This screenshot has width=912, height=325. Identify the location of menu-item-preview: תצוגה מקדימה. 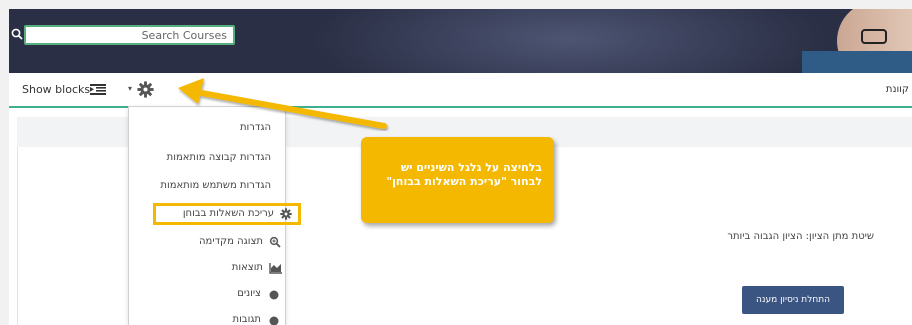
(207, 243).